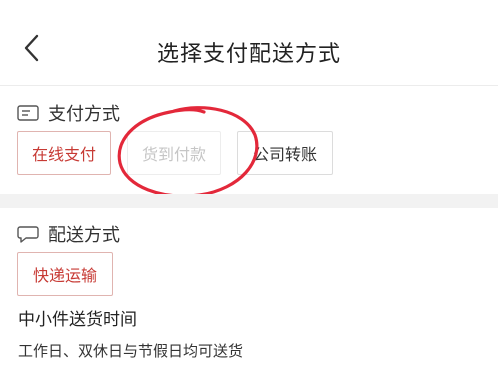  I want to click on card-icon, so click(28, 113).